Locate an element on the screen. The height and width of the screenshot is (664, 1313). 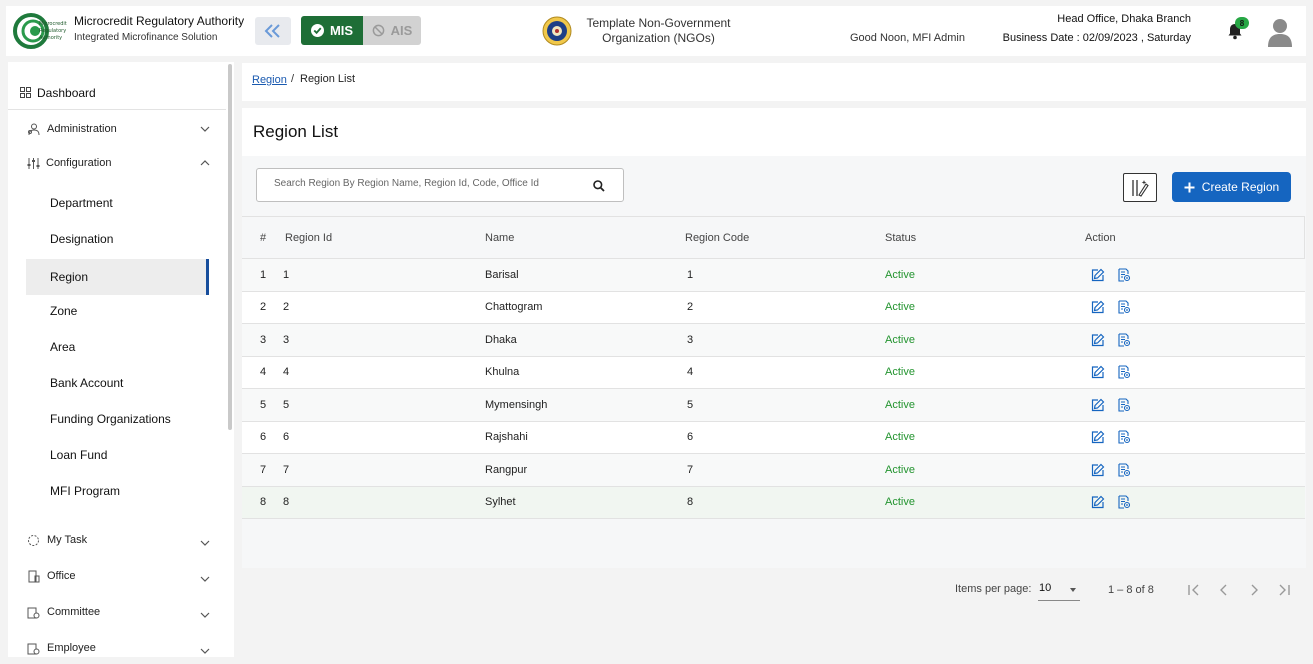
chevron-right-icon is located at coordinates (1254, 590).